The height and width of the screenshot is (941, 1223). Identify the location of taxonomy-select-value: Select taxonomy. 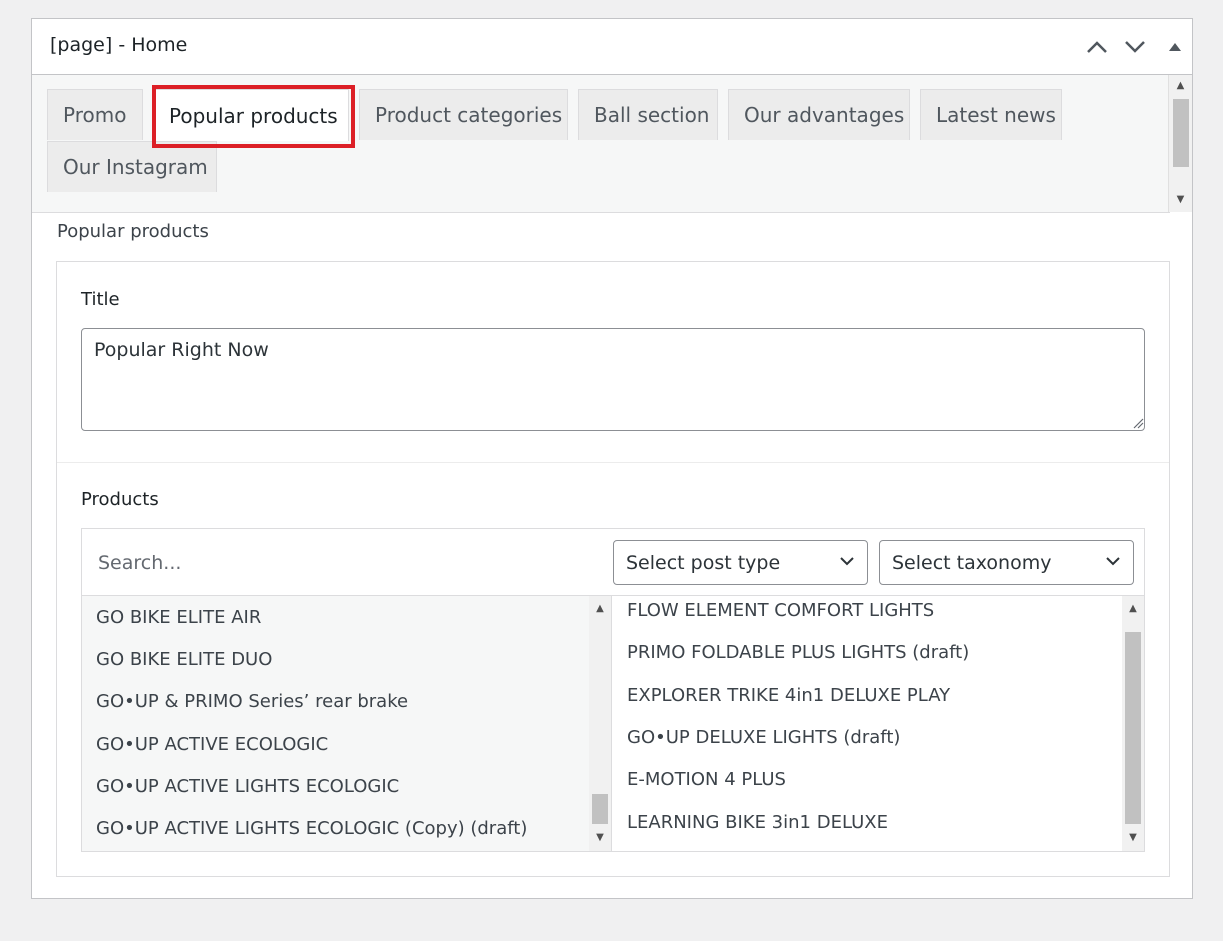
(972, 562).